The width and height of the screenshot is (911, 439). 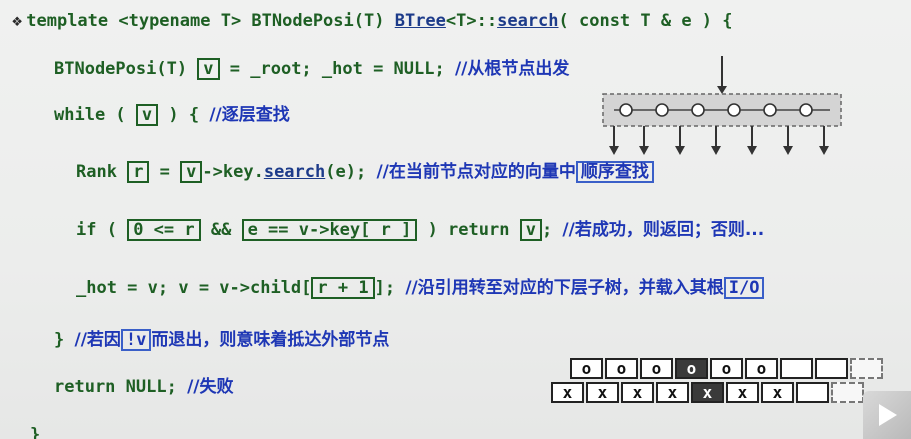 I want to click on code-box: e == v->key[ r ], so click(x=329, y=230).